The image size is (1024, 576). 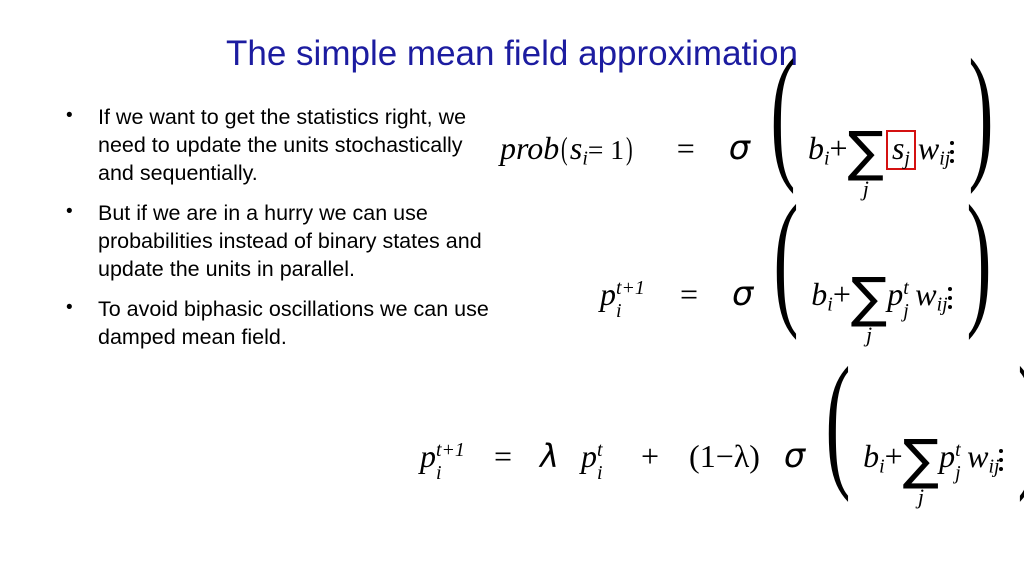 I want to click on eq3-damp-var: p, so click(x=588, y=456).